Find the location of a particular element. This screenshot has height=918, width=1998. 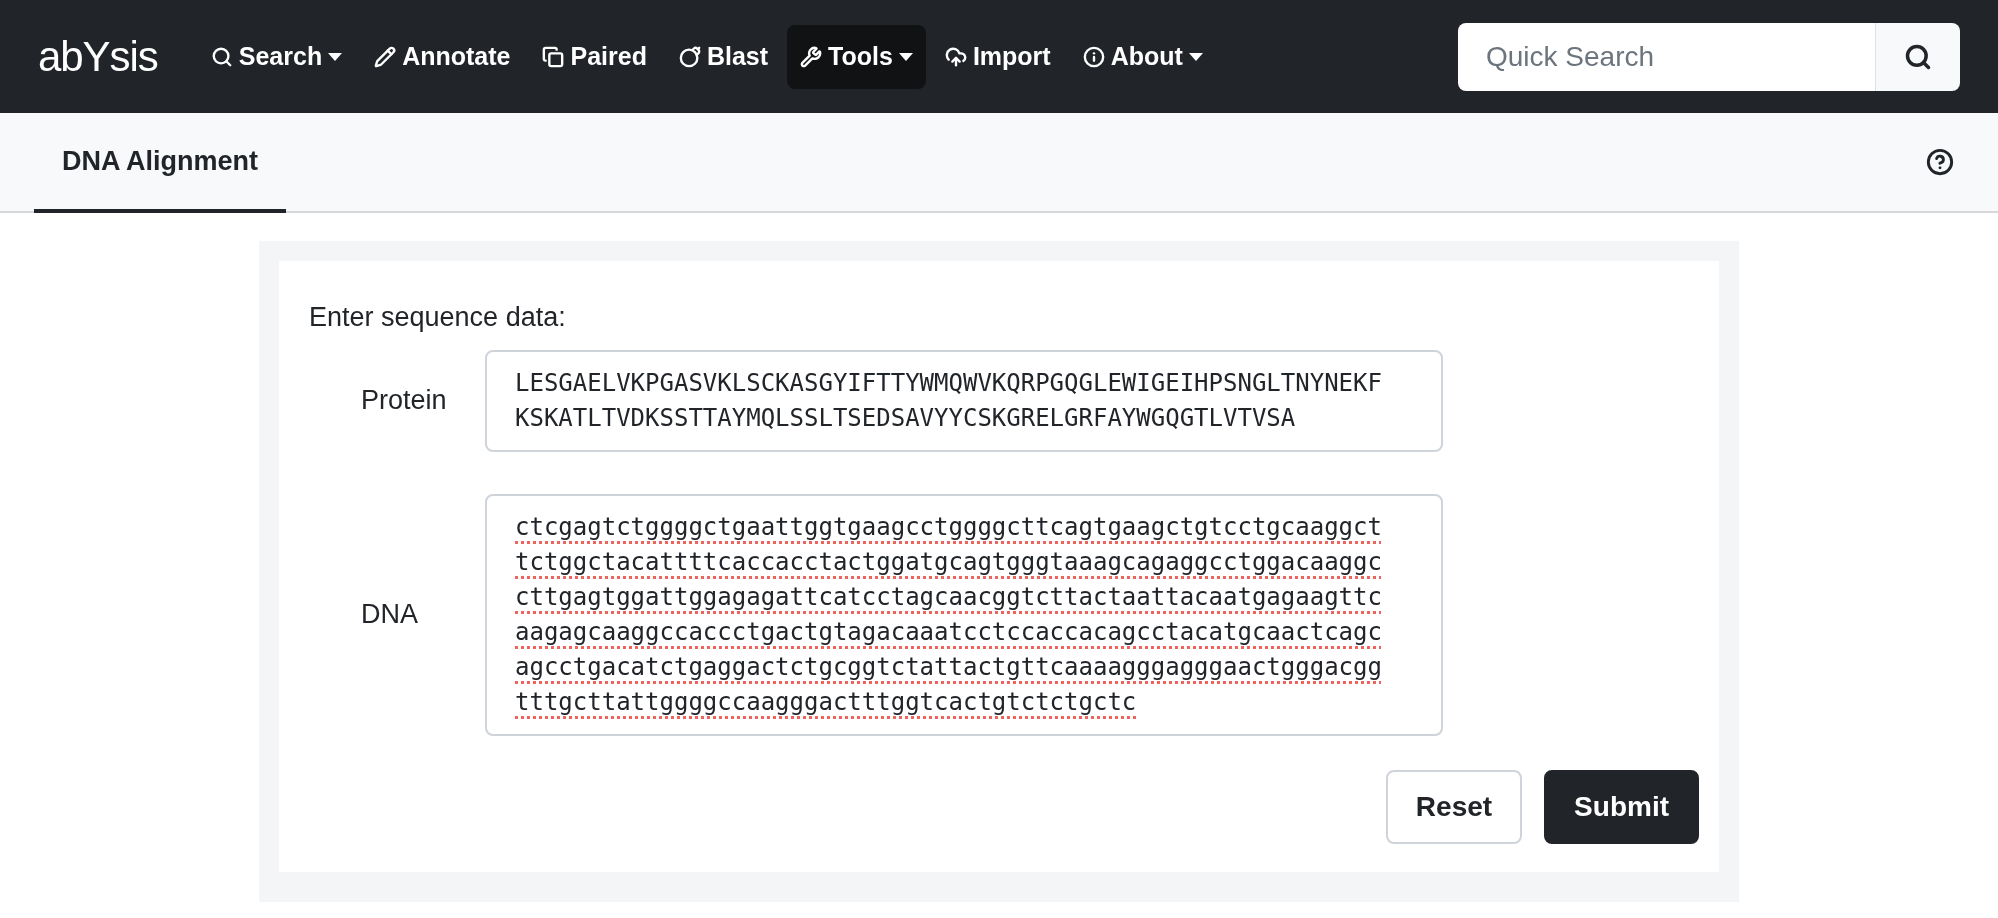

help-icon is located at coordinates (1940, 162).